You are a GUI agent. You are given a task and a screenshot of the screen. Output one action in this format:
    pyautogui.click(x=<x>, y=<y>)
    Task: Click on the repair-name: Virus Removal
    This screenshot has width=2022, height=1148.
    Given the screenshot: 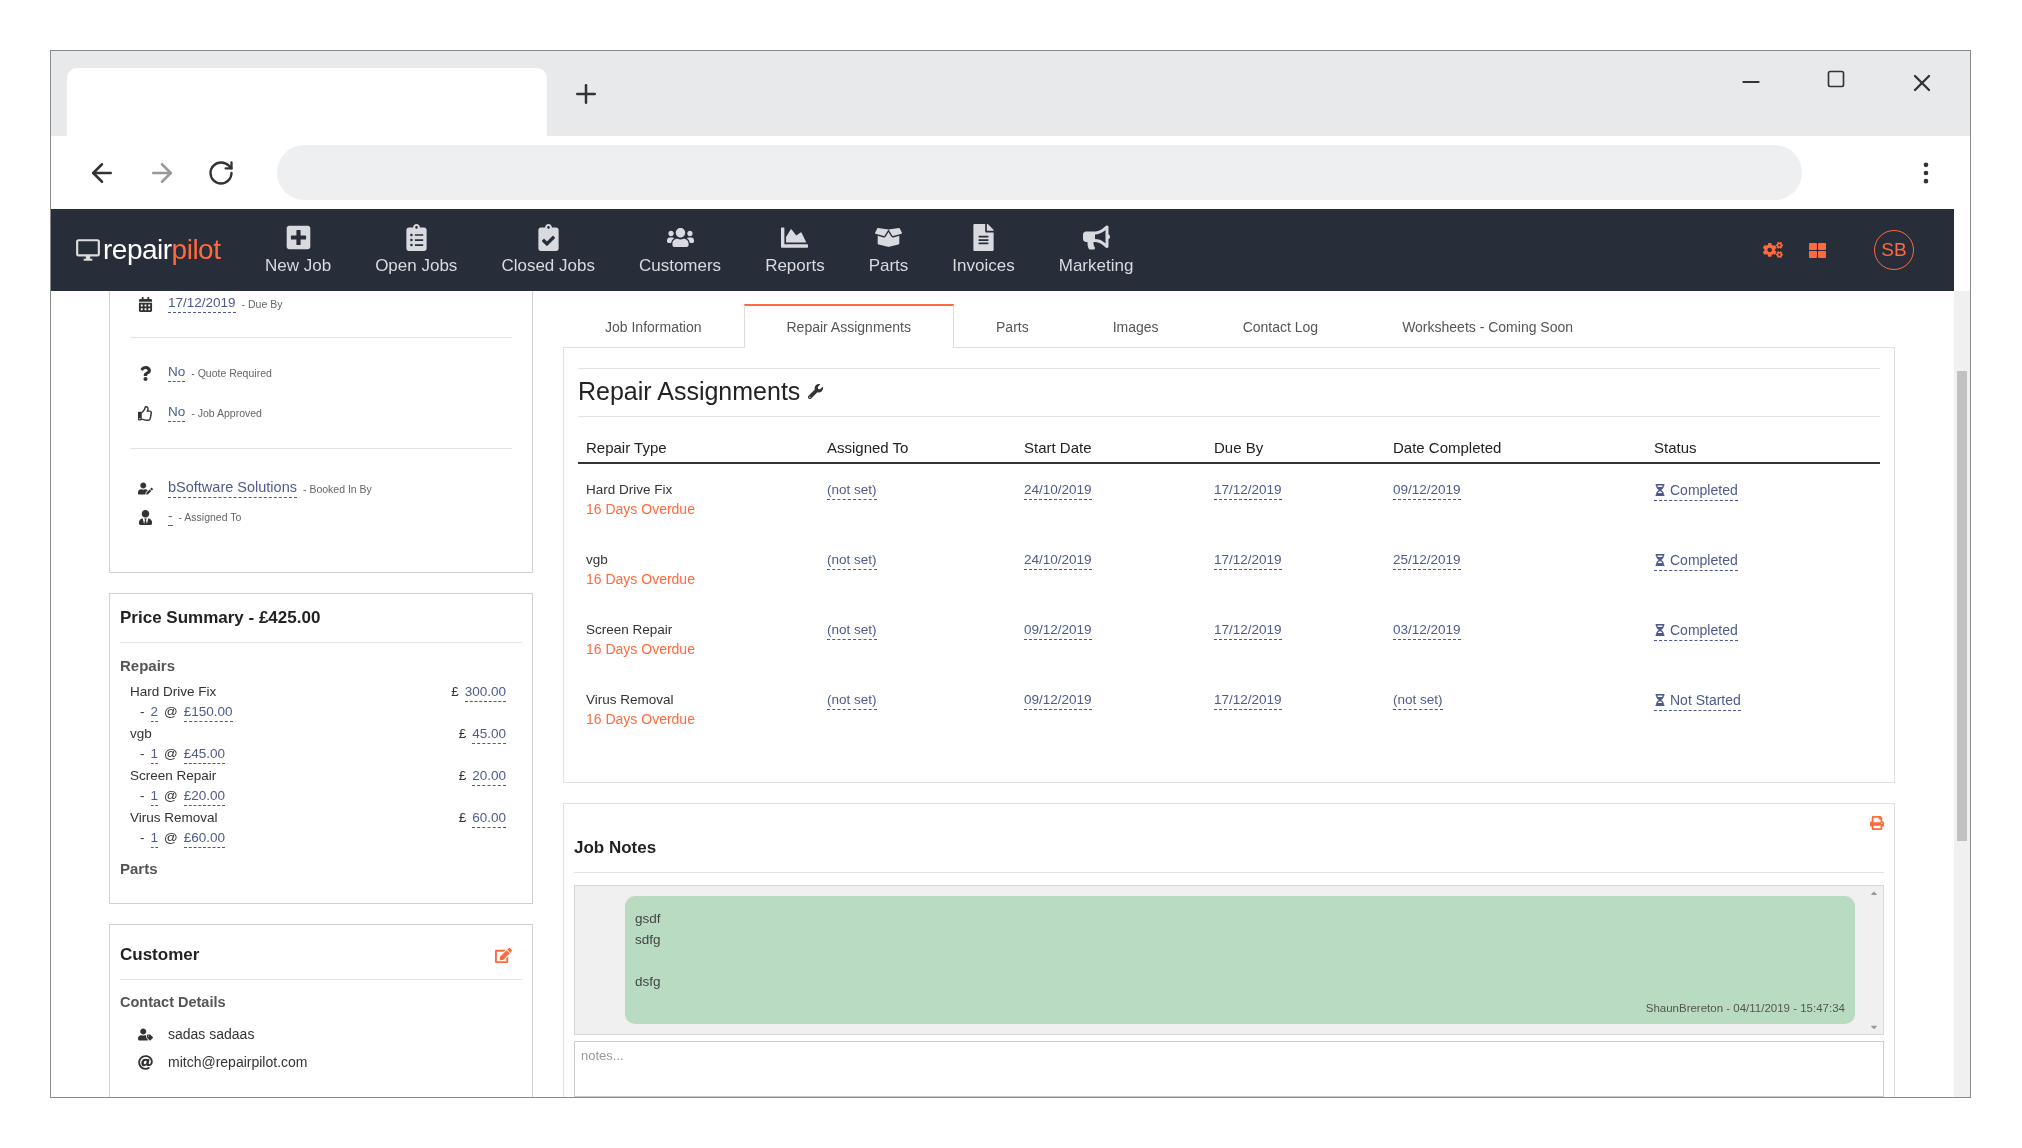 What is the action you would take?
    pyautogui.click(x=174, y=818)
    